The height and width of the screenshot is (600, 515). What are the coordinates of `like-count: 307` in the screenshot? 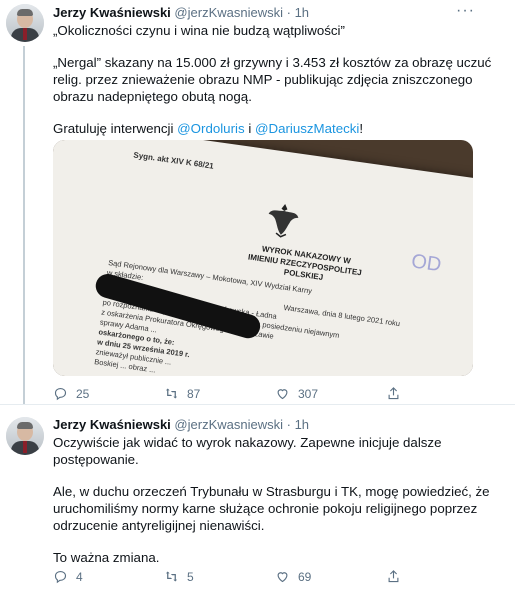 It's located at (308, 393).